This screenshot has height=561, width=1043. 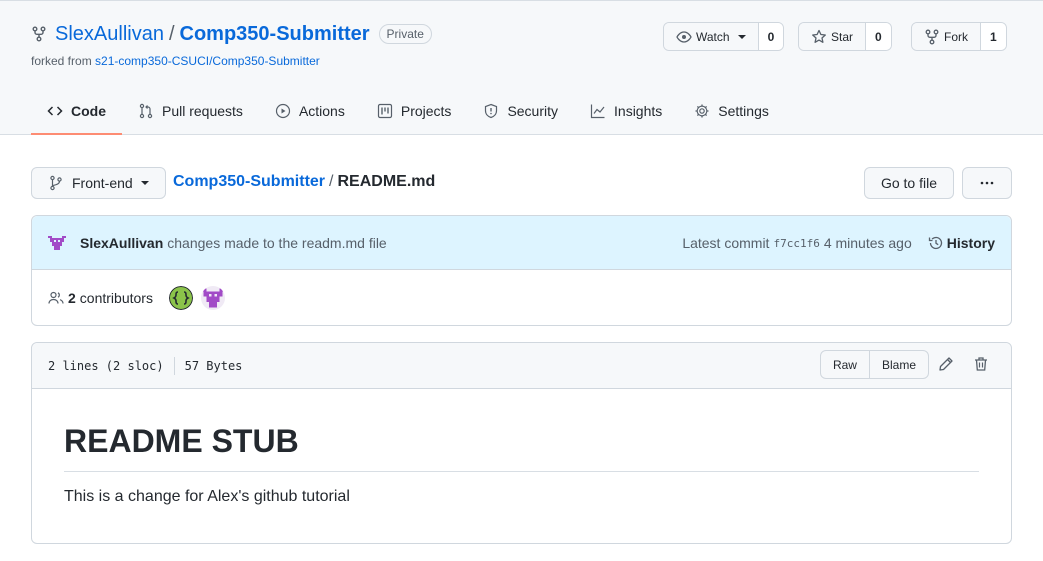 I want to click on people-icon, so click(x=56, y=297).